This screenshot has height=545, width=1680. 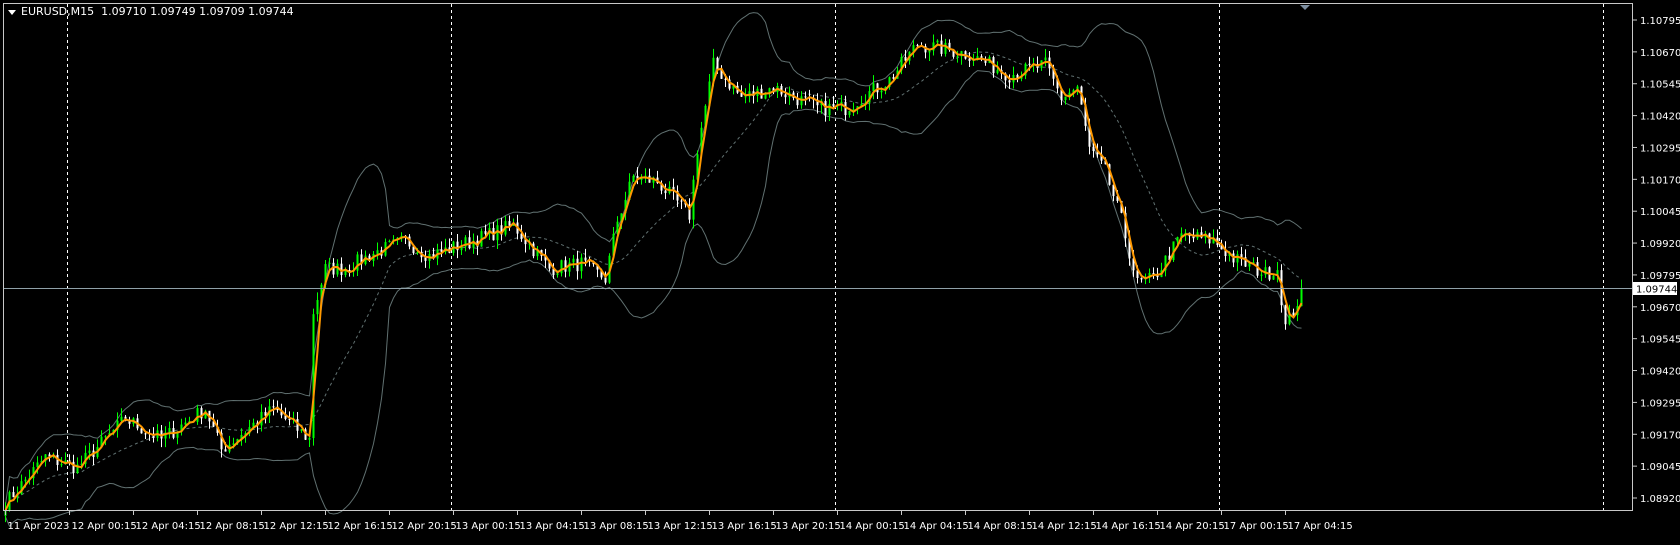 What do you see at coordinates (1000, 526) in the screenshot?
I see `time-tick-label: 14 Apr 08:15` at bounding box center [1000, 526].